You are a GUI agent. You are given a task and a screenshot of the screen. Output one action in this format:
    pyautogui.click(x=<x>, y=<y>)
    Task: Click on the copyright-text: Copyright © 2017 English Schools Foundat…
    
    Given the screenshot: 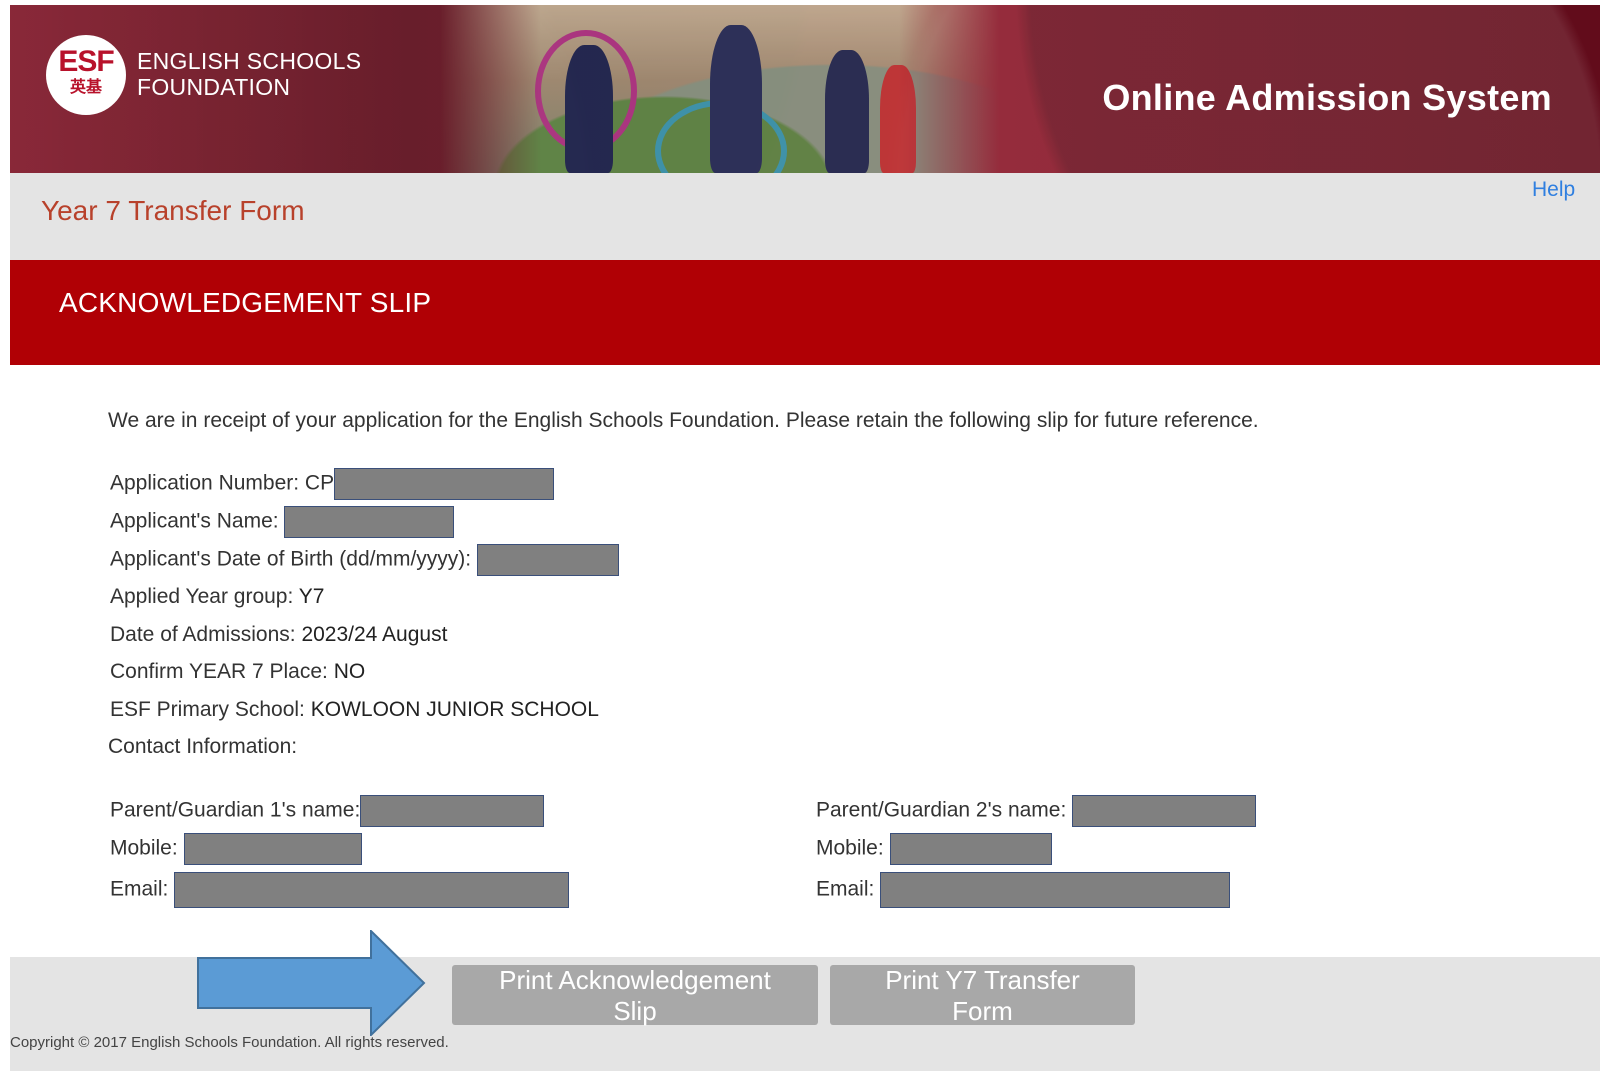 What is the action you would take?
    pyautogui.click(x=229, y=1042)
    